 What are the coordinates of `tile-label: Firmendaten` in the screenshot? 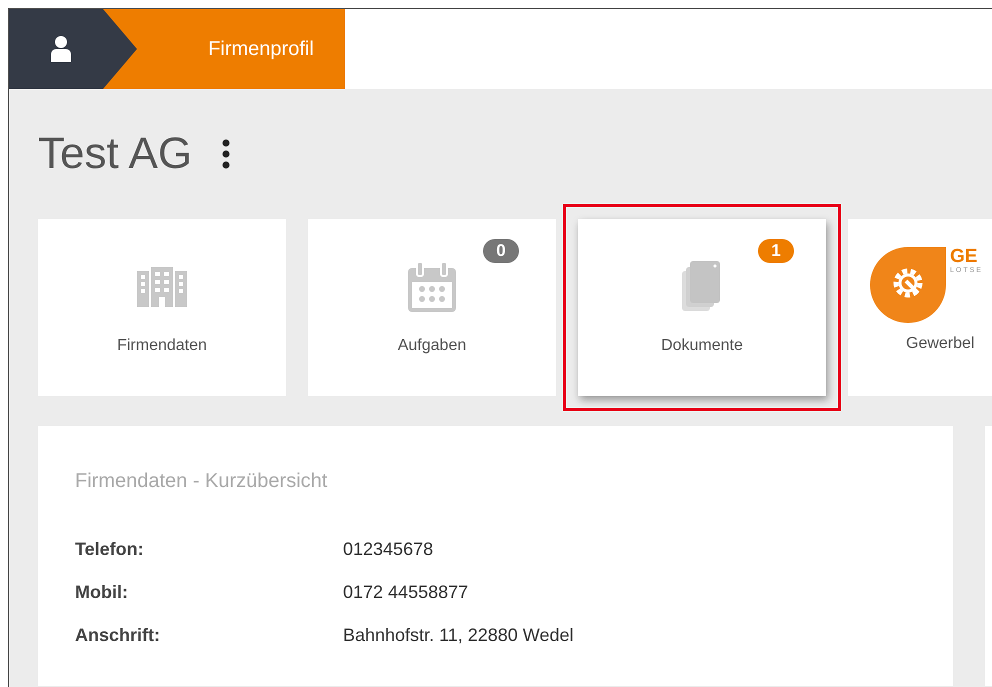 It's located at (162, 346).